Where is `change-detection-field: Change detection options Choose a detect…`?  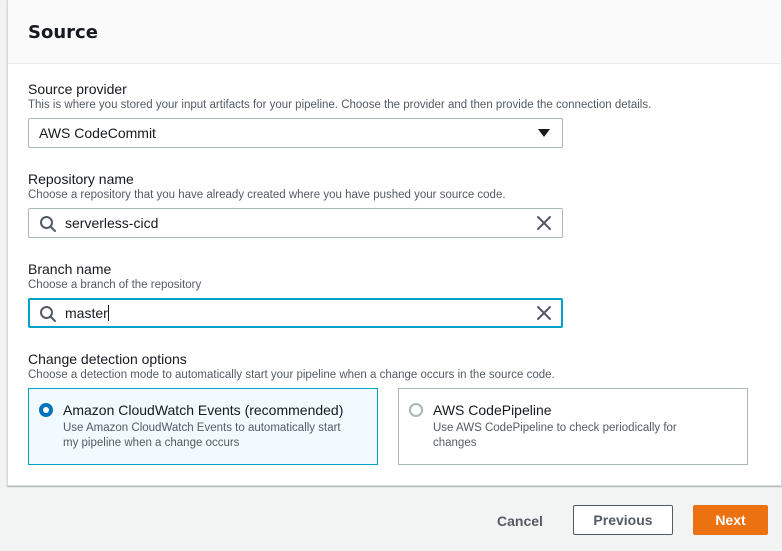 change-detection-field: Change detection options Choose a detect… is located at coordinates (291, 366).